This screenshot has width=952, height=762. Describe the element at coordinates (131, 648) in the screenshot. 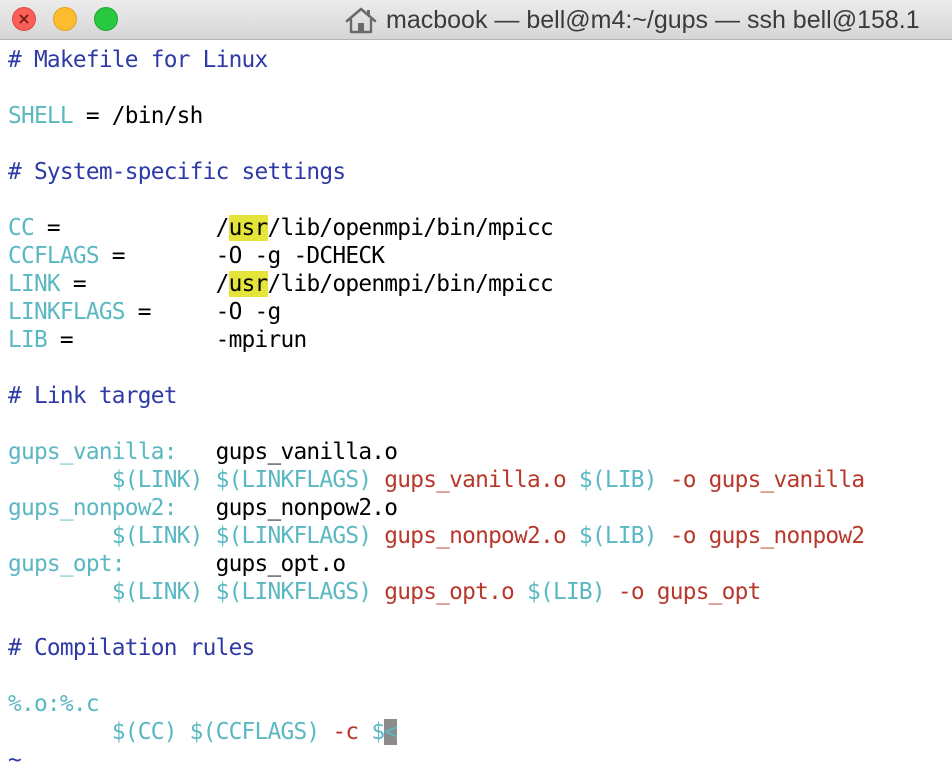

I see `editor-line-22: # Compilation rules` at that location.